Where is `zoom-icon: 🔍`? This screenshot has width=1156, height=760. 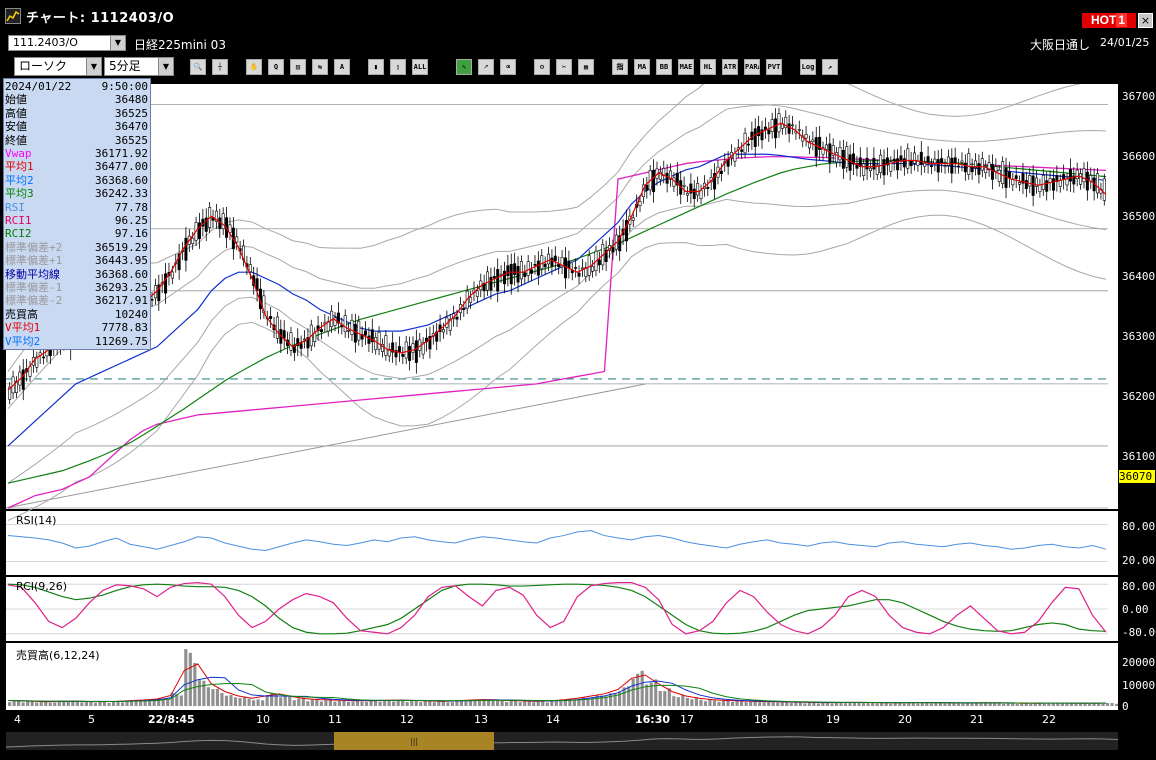 zoom-icon: 🔍 is located at coordinates (198, 67).